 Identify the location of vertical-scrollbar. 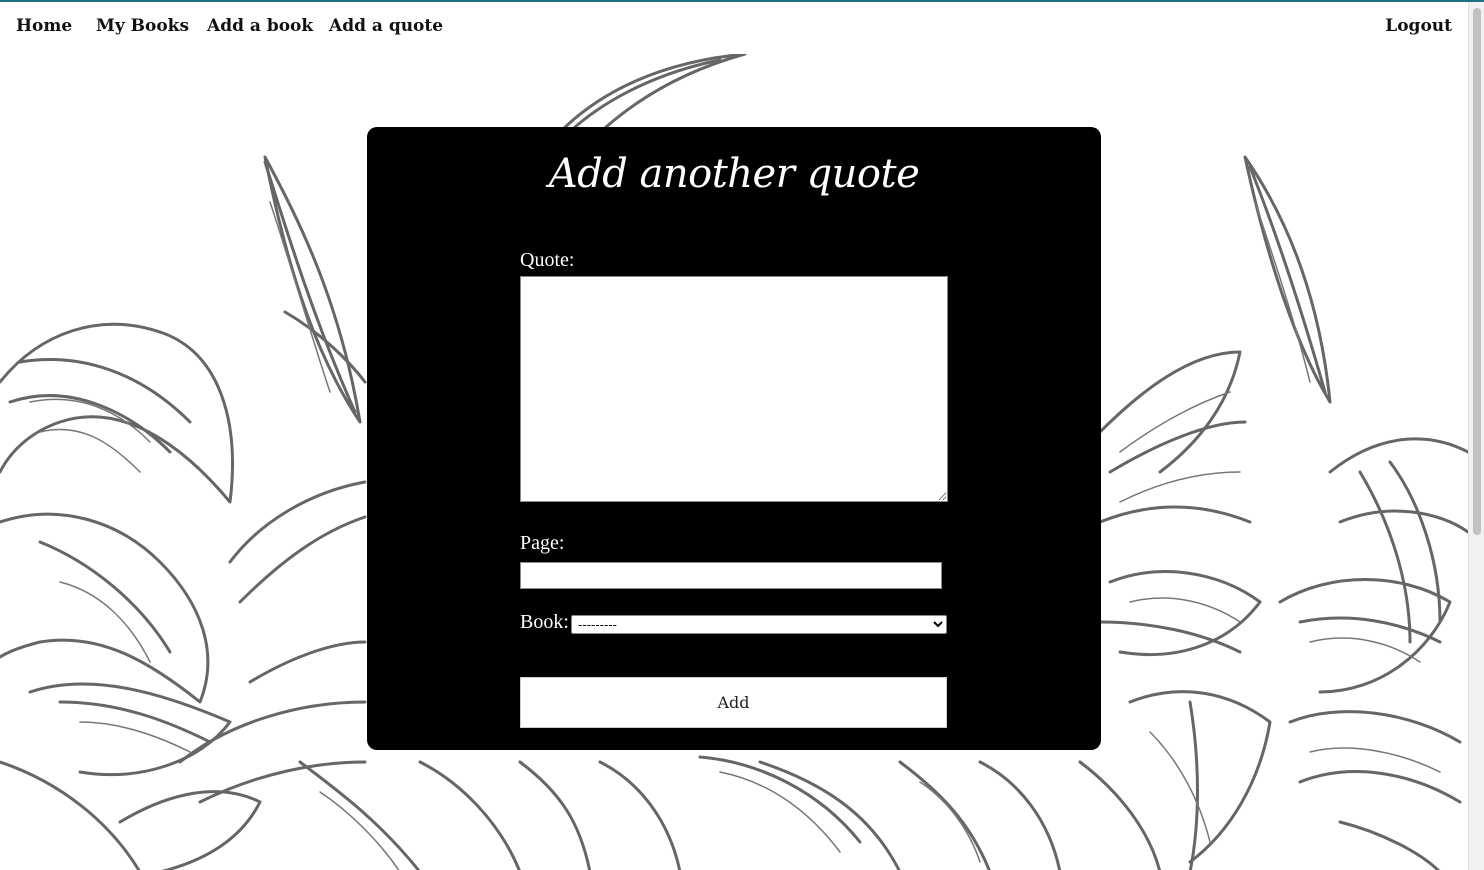
(1476, 436).